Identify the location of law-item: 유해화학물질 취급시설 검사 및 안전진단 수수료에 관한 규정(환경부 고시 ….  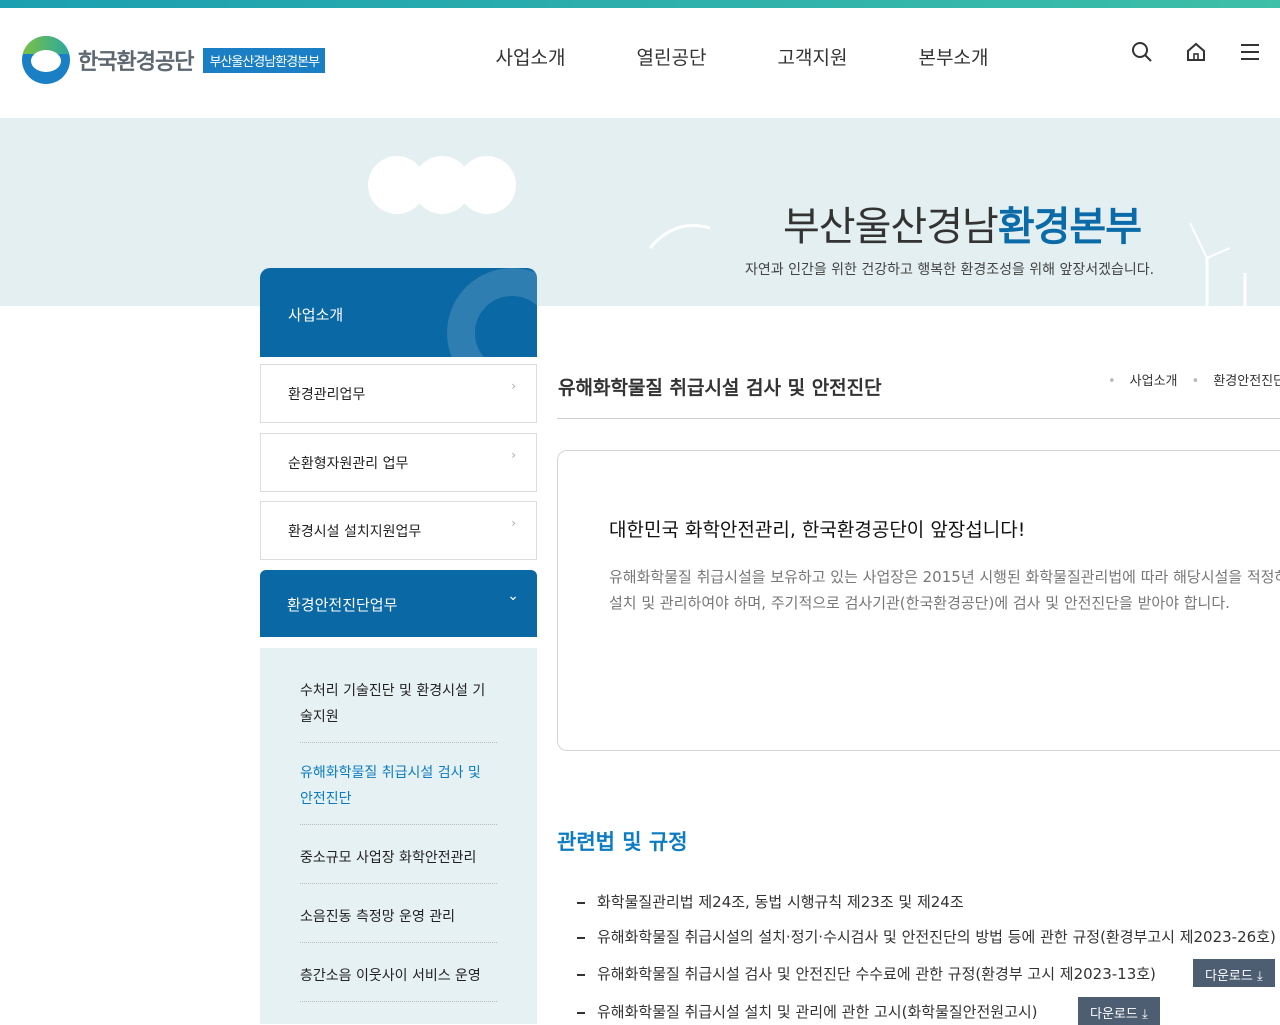
(866, 973).